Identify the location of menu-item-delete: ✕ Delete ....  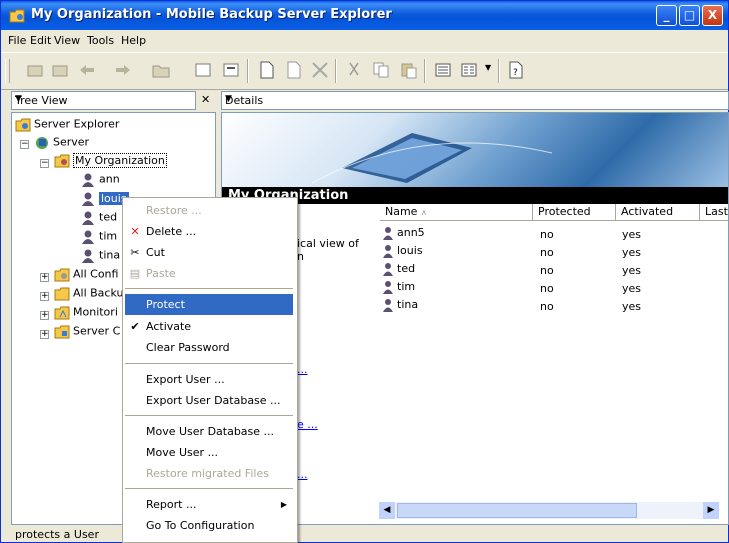
(209, 231).